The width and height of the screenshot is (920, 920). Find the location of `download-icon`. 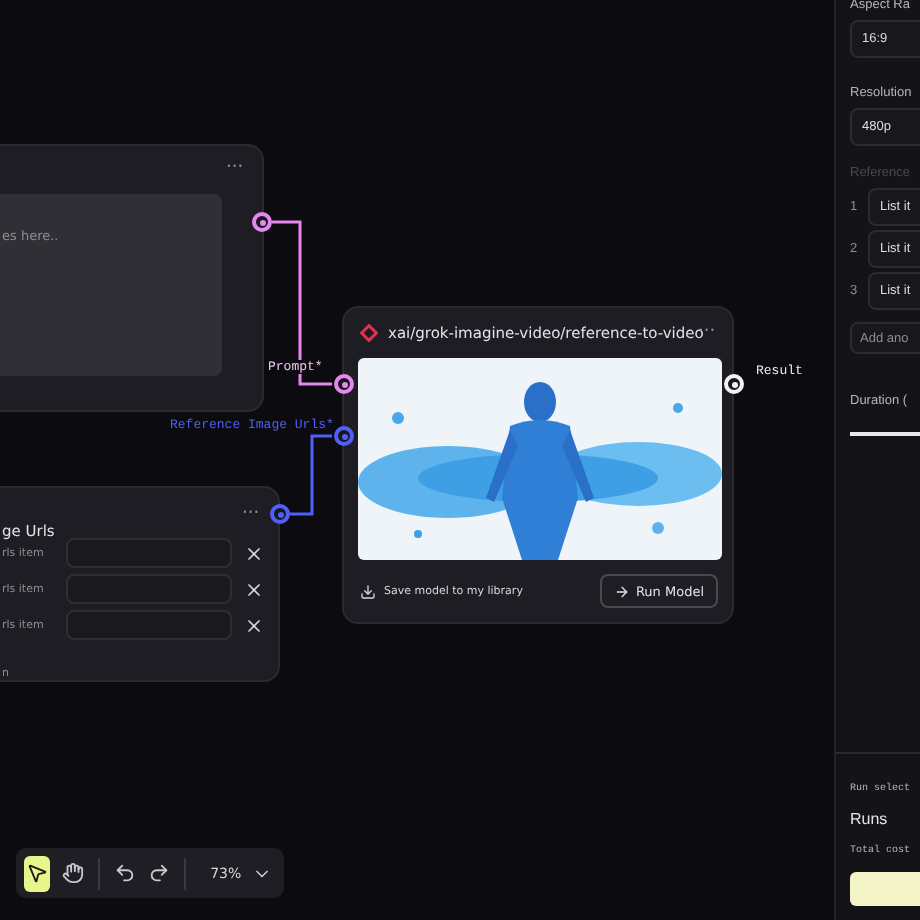

download-icon is located at coordinates (368, 591).